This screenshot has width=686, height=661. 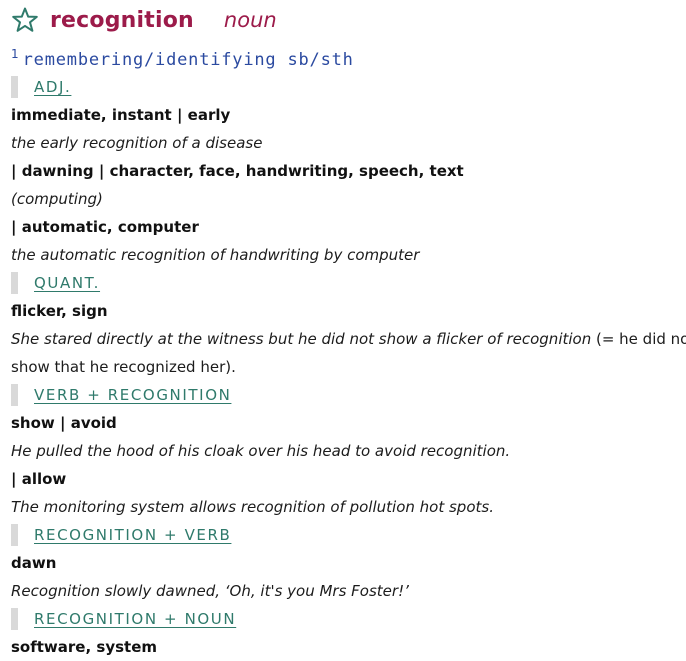 I want to click on entry-header: recognition noun, so click(x=144, y=20).